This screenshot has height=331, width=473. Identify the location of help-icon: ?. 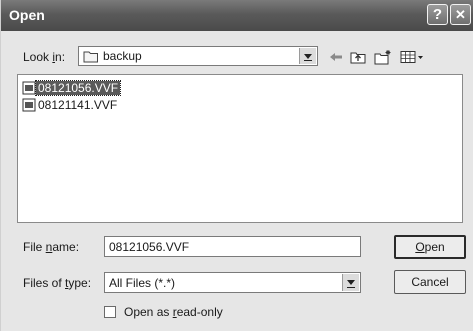
(437, 14).